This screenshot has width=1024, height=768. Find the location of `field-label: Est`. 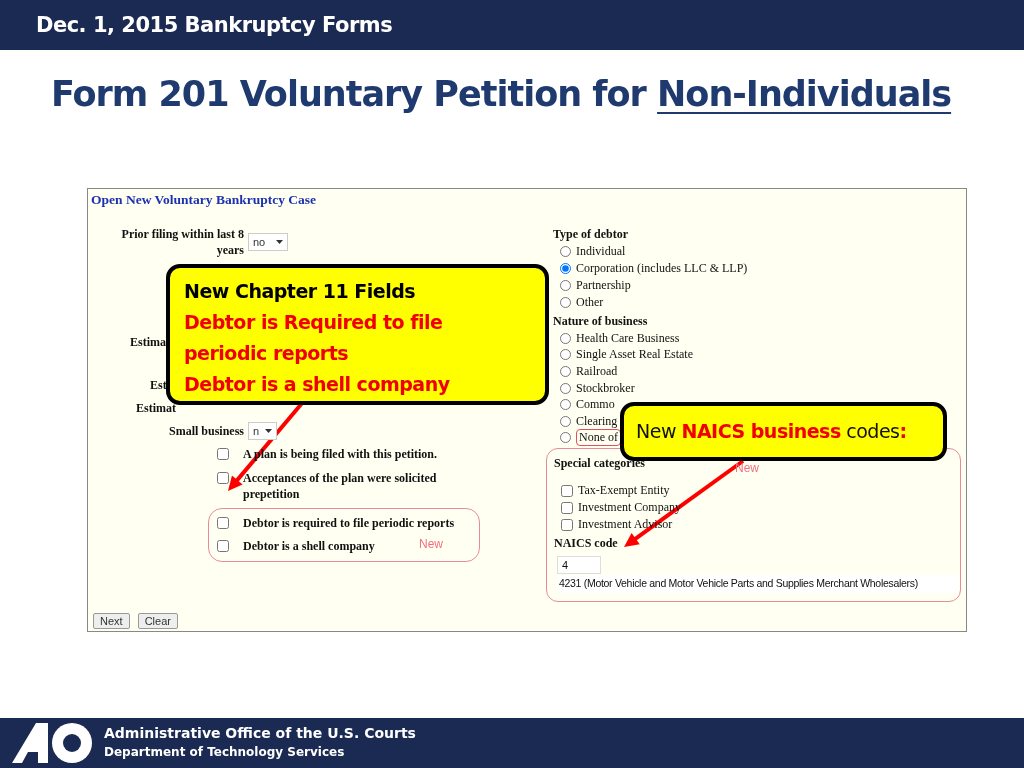

field-label: Est is located at coordinates (158, 384).